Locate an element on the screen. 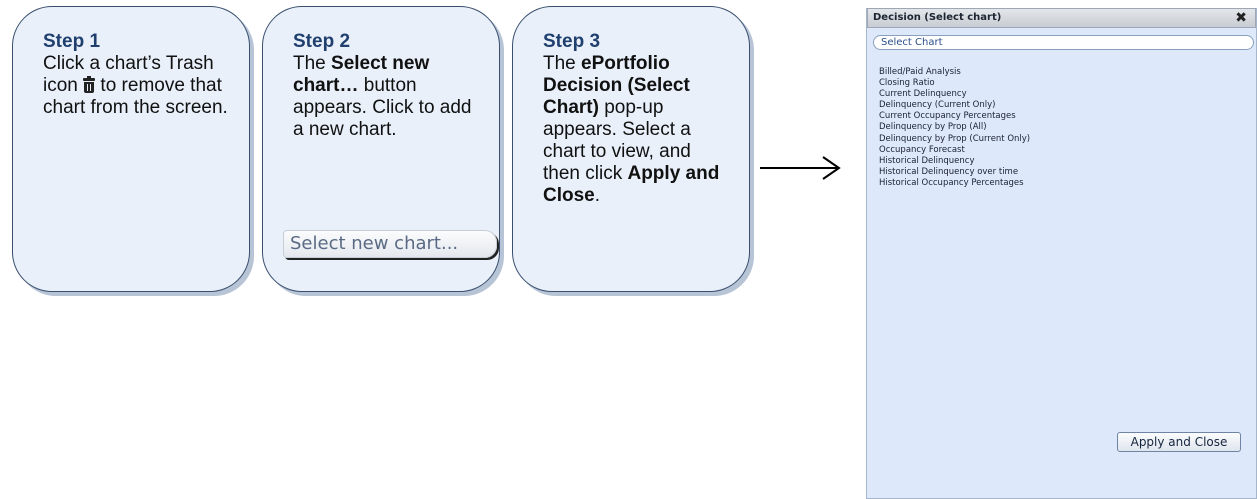 This screenshot has width=1257, height=499. chart-option: Current Occupancy Percentages is located at coordinates (954, 116).